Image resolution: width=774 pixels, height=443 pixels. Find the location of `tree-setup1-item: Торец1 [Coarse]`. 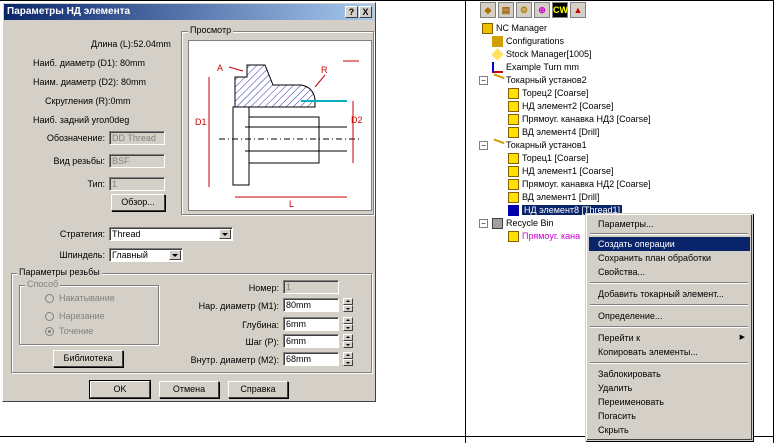

tree-setup1-item: Торец1 [Coarse] is located at coordinates (548, 158).